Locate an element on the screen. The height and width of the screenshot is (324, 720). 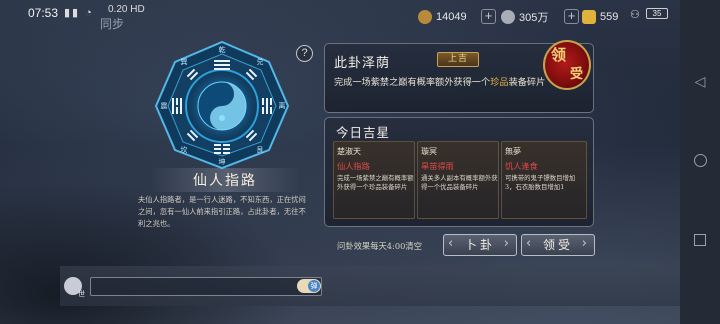
star-subtitle: 饥人逢食 is located at coordinates (521, 166).